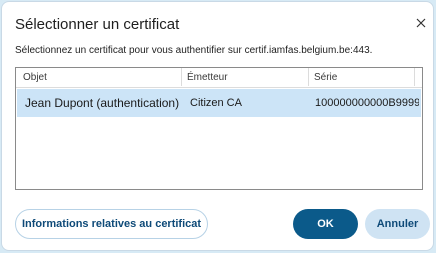  Describe the element at coordinates (325, 77) in the screenshot. I see `column-header-serial: Série` at that location.